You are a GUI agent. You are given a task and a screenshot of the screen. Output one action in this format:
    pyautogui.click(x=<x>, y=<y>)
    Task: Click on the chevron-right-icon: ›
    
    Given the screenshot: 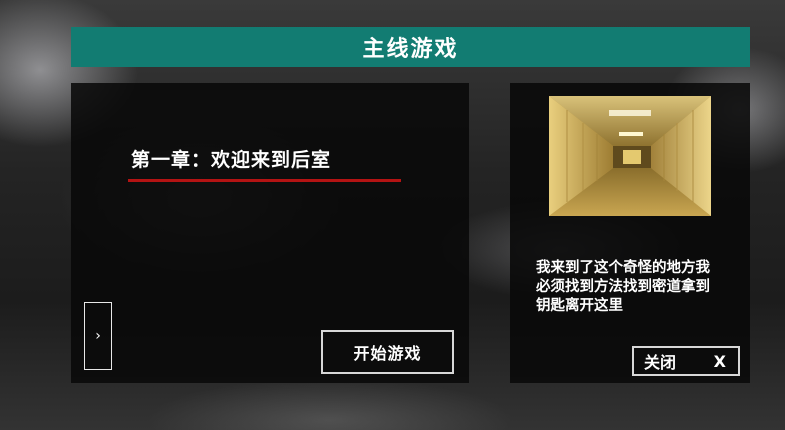 What is the action you would take?
    pyautogui.click(x=98, y=336)
    